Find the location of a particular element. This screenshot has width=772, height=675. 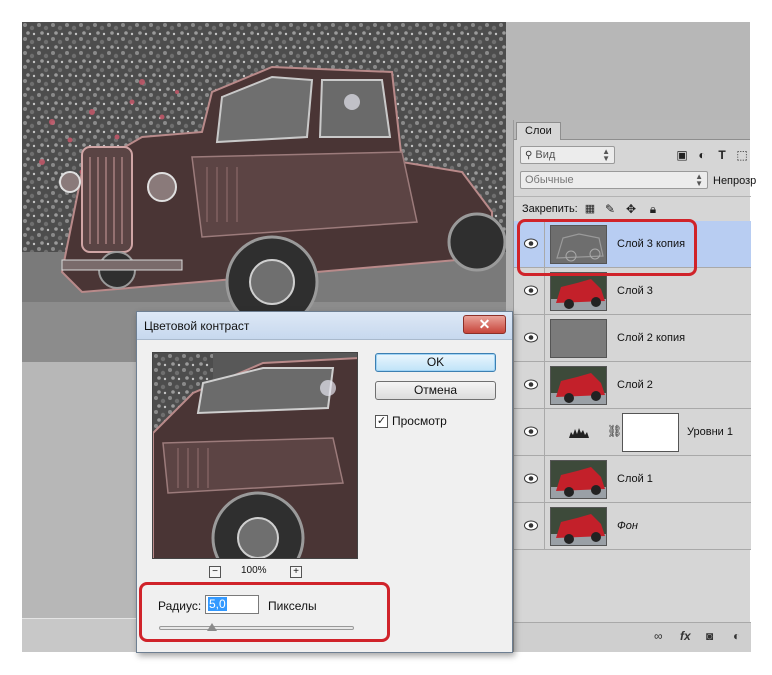

ok-button: OK is located at coordinates (435, 362).